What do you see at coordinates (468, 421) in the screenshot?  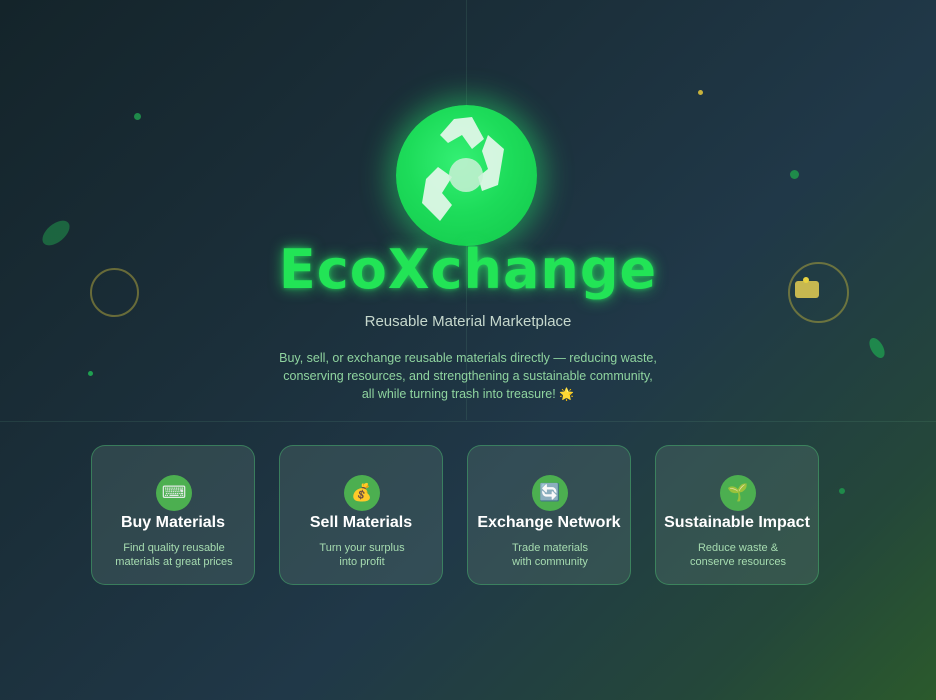 I see `grid-line-horizontal` at bounding box center [468, 421].